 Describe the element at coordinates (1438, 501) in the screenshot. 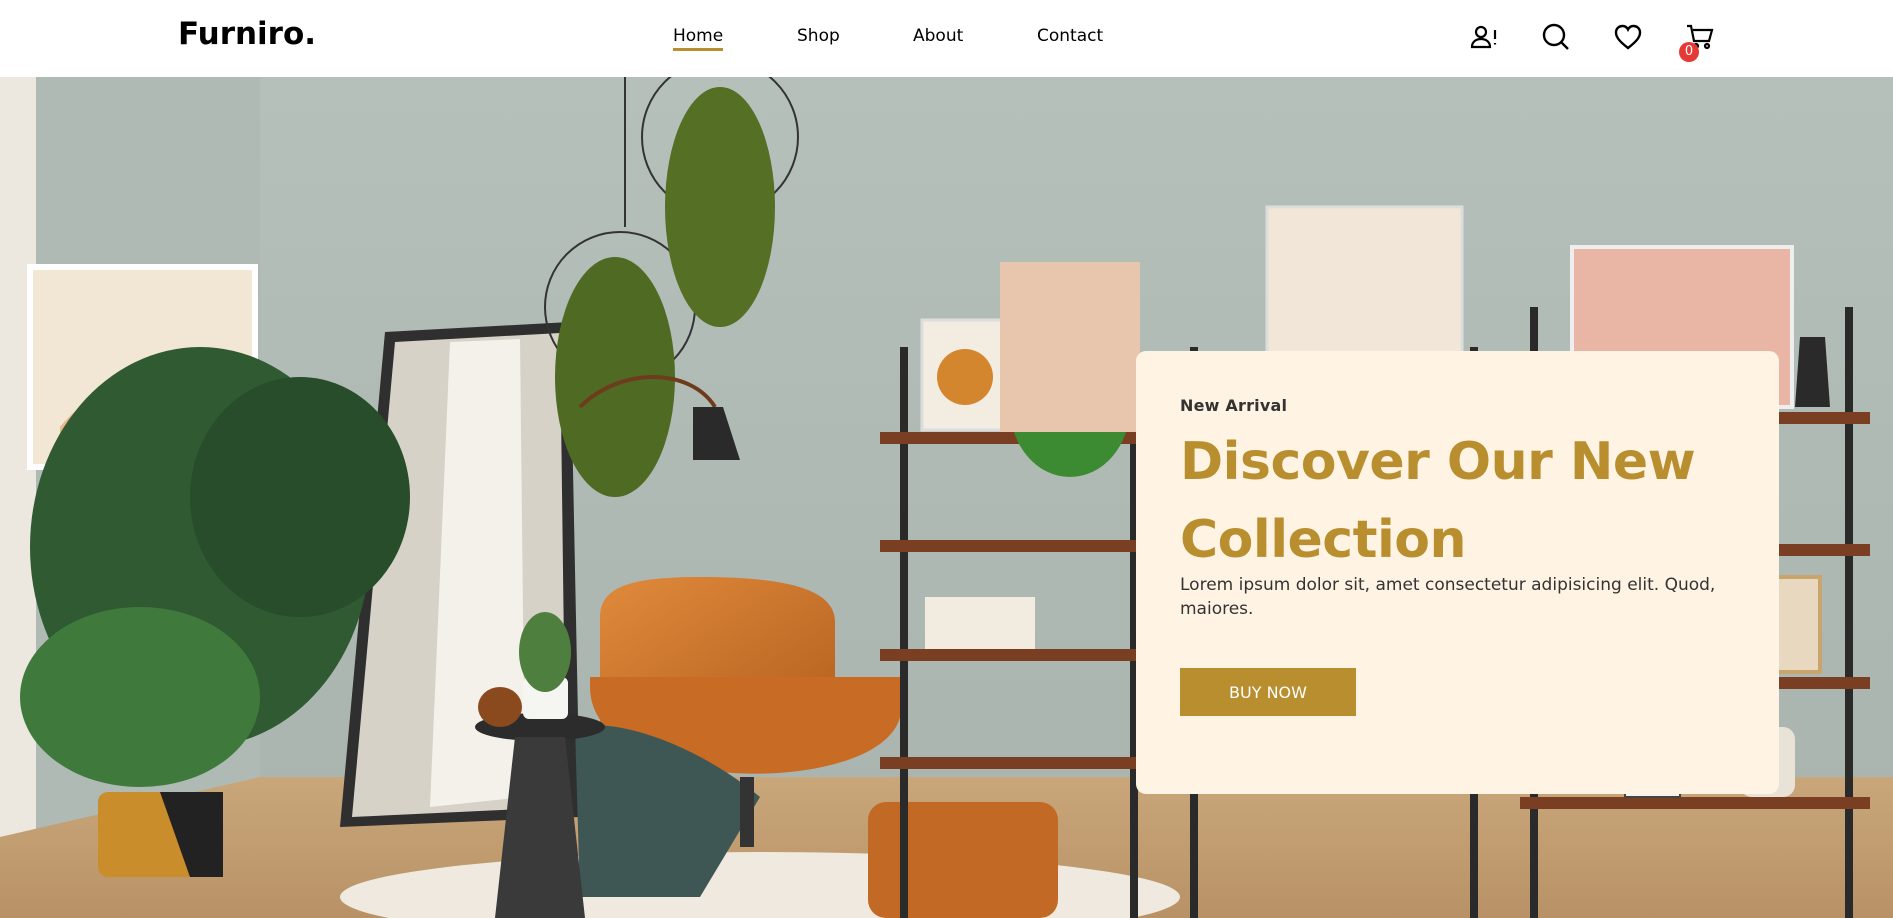

I see `hero-title: Discover Our New Collection` at that location.